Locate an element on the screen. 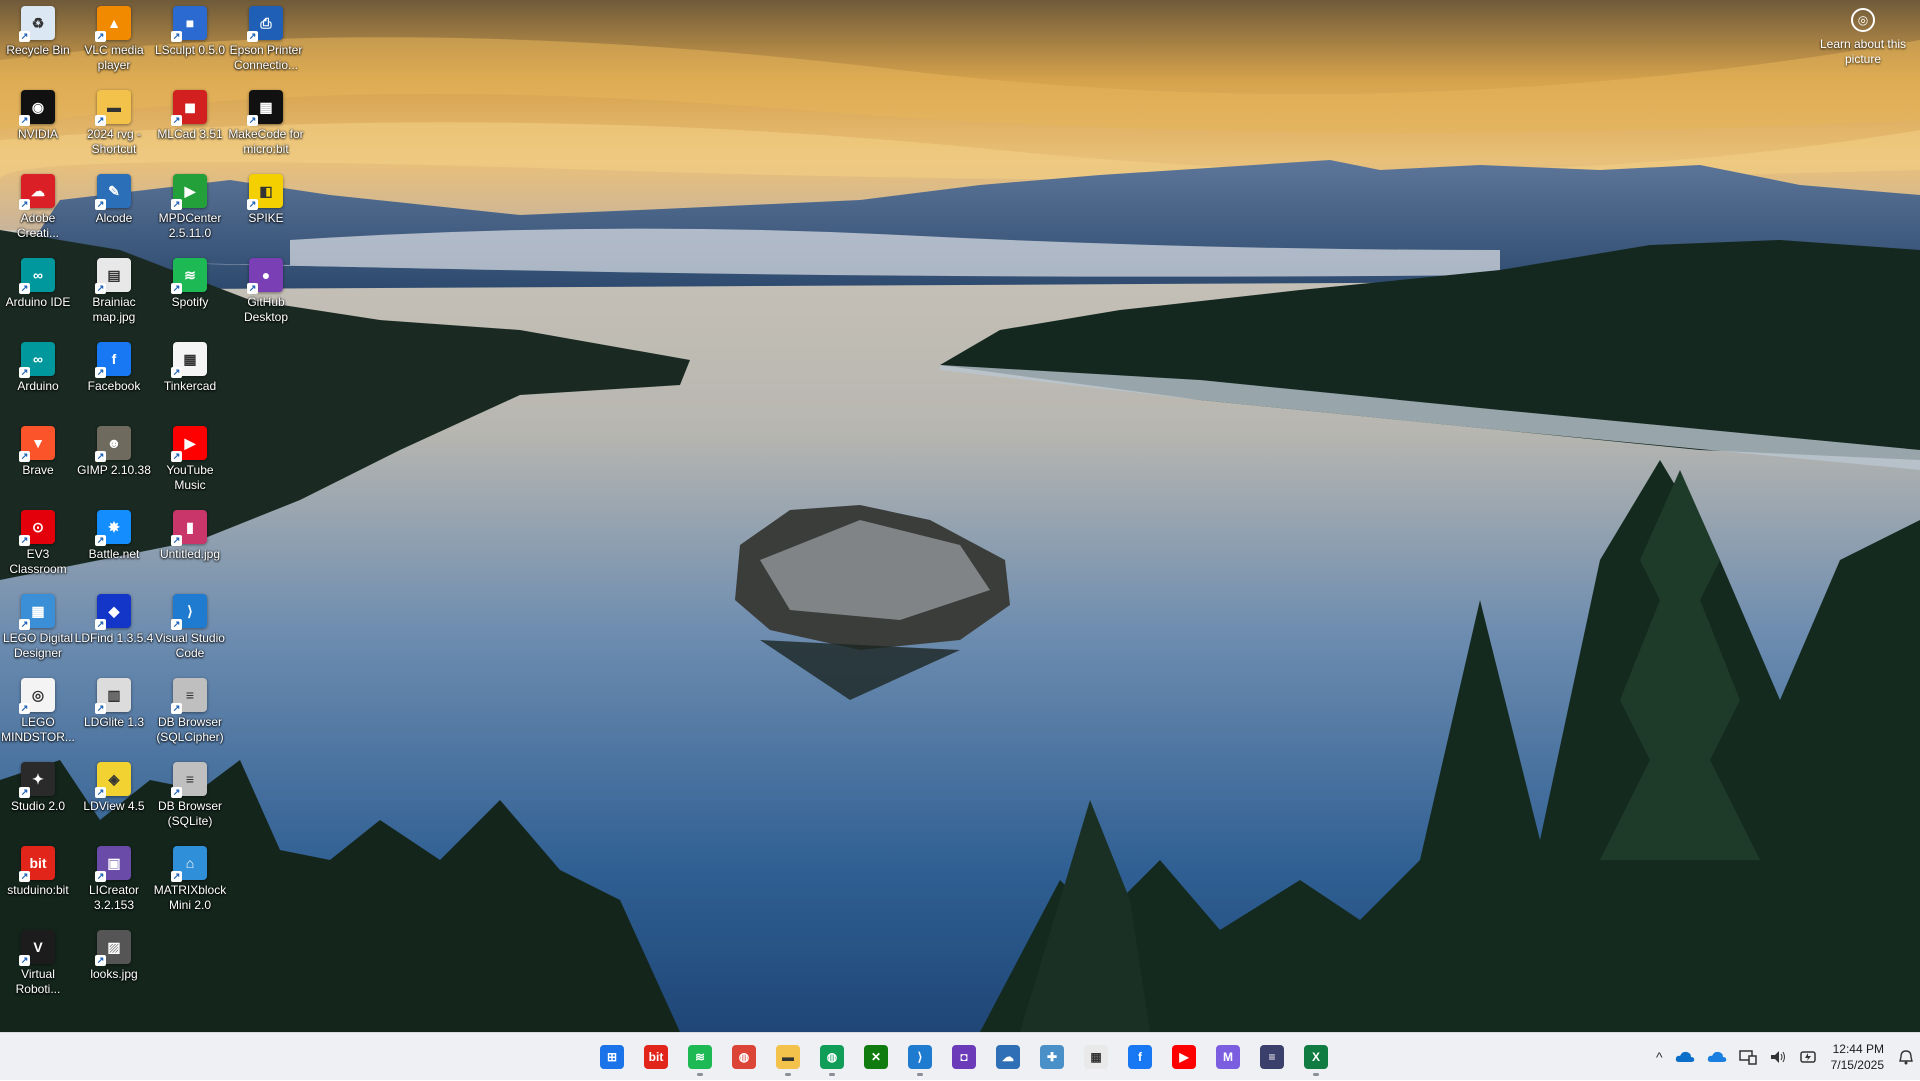  ldfind-icon: ◆ ↗ is located at coordinates (113, 612).